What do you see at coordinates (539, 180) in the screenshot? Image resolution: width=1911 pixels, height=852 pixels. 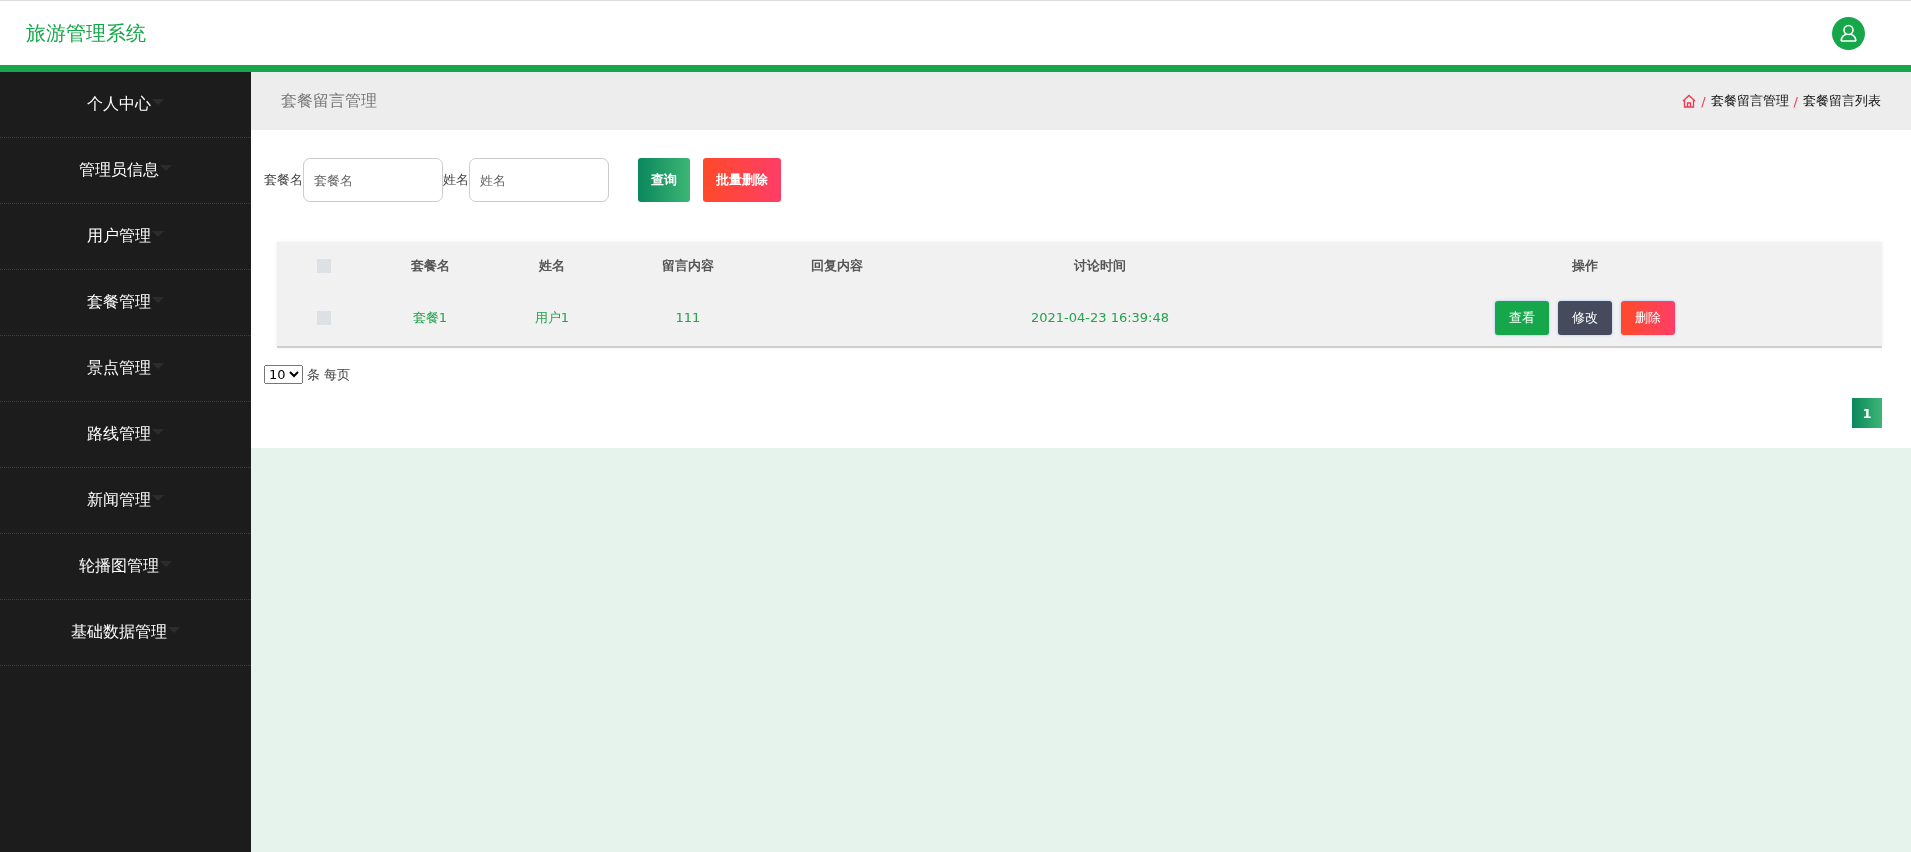 I see `search-field: 姓名` at bounding box center [539, 180].